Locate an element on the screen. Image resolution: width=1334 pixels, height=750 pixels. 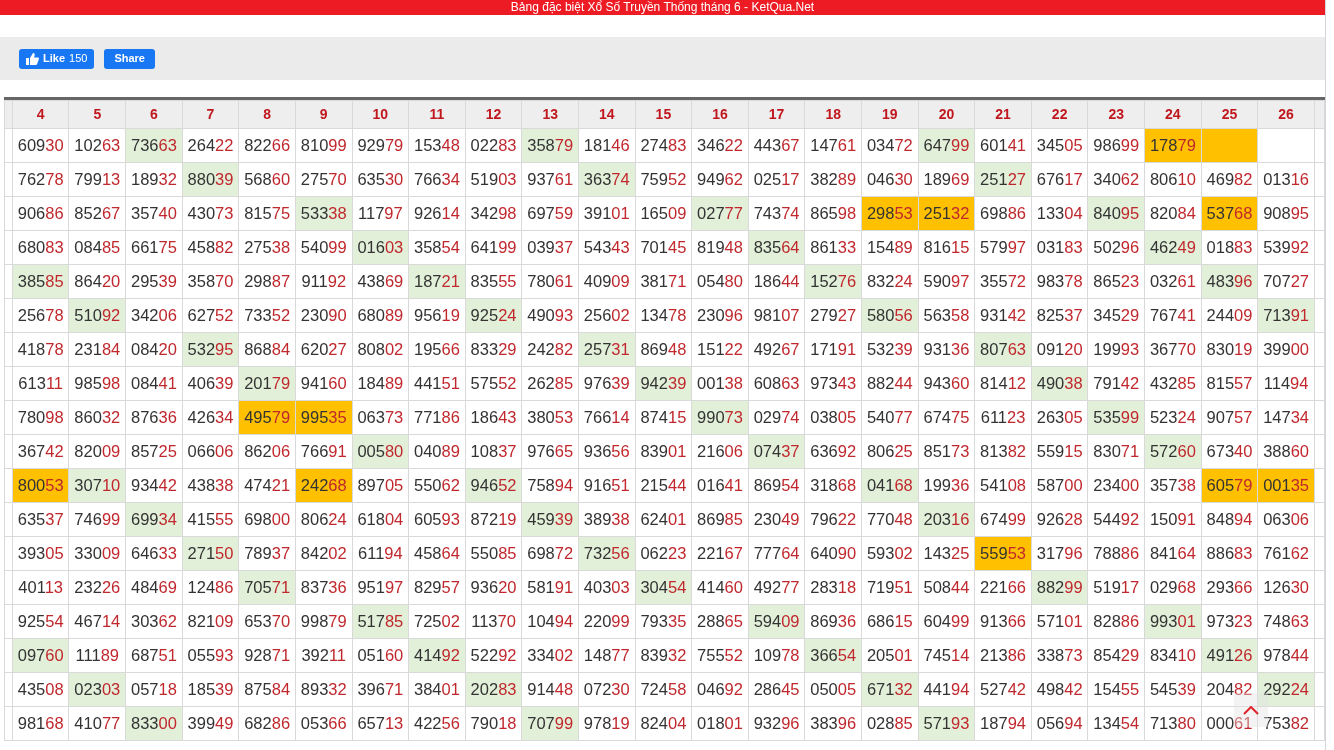
number-cell: 38171 is located at coordinates (663, 281).